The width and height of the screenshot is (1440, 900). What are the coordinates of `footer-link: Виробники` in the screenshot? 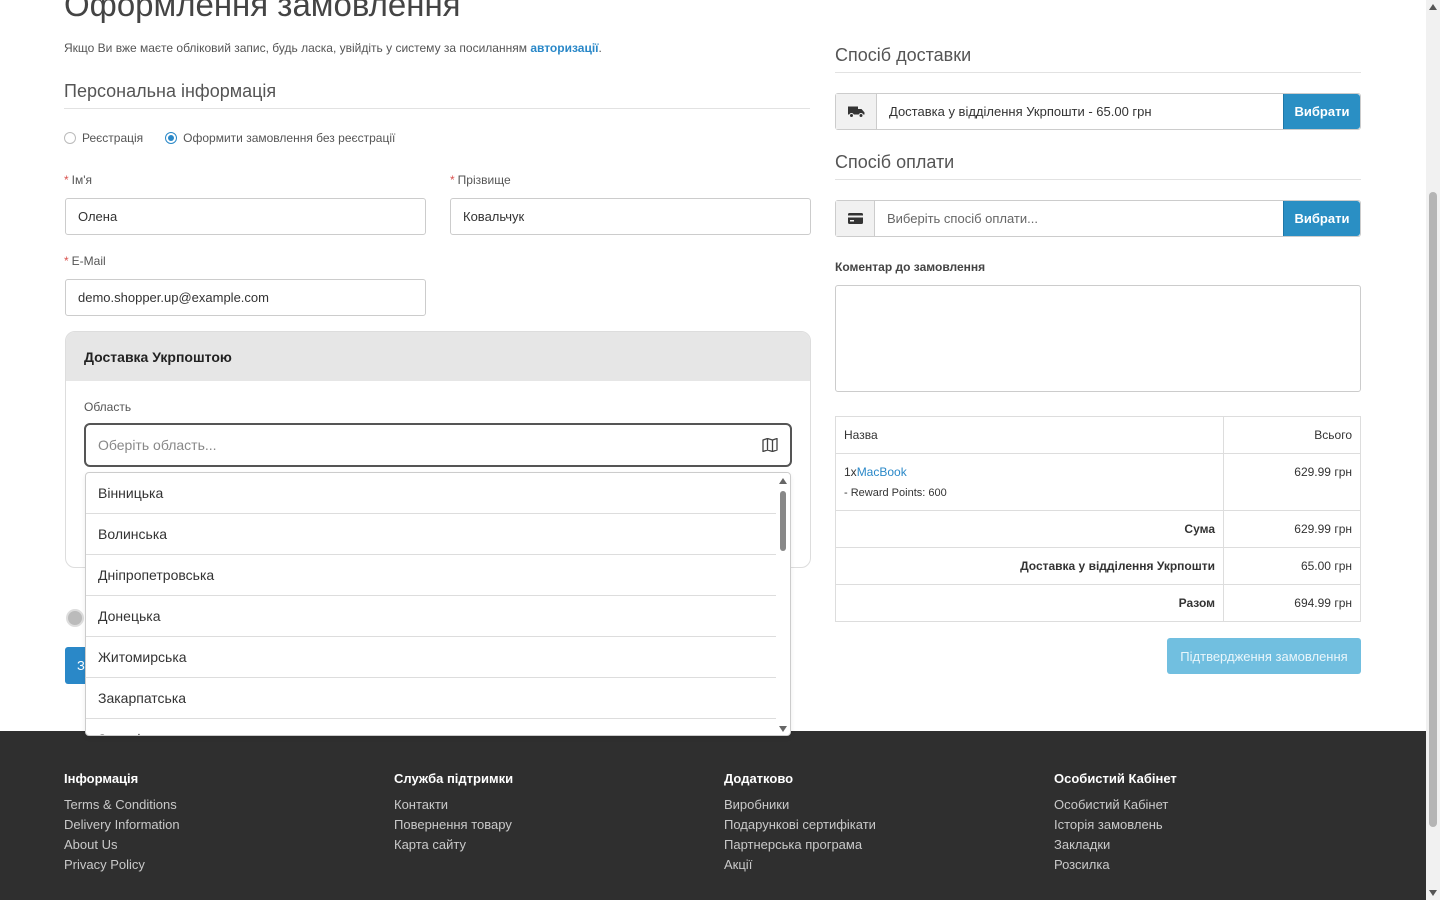 It's located at (800, 805).